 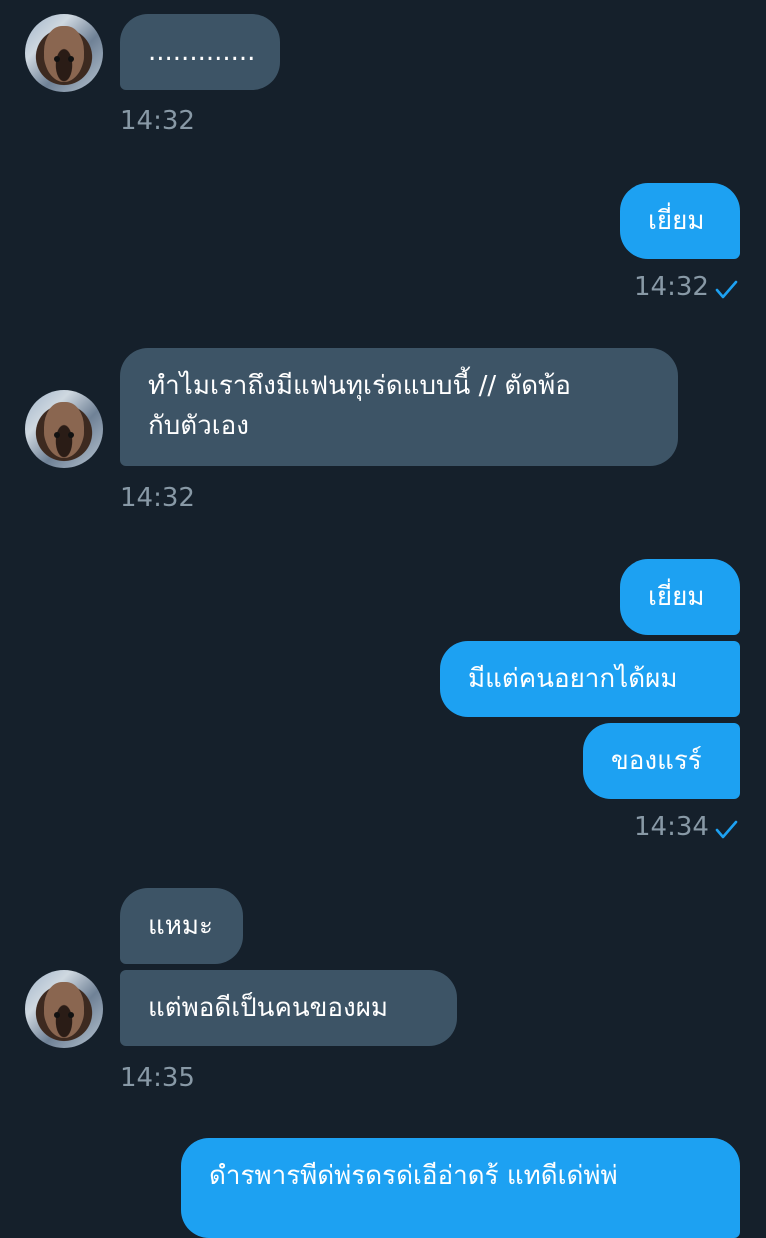 What do you see at coordinates (671, 827) in the screenshot?
I see `message-timestamp: 14:34` at bounding box center [671, 827].